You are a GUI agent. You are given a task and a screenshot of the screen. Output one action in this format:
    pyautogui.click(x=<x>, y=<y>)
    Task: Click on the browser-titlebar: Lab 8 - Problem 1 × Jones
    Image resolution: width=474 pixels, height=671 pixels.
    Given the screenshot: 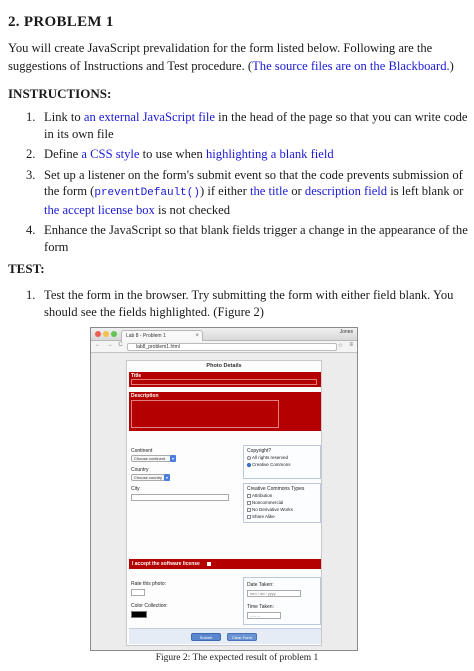 What is the action you would take?
    pyautogui.click(x=224, y=334)
    